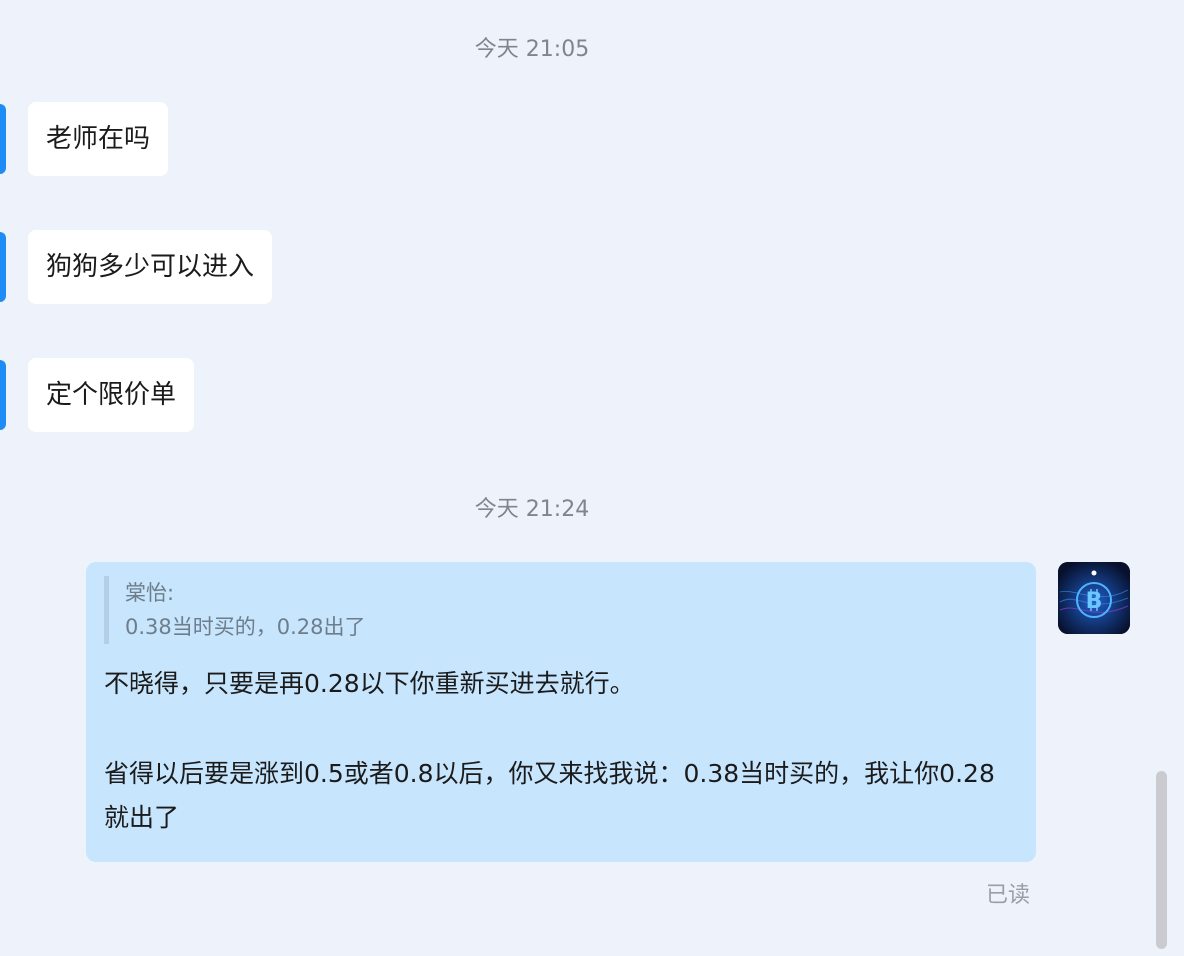 The image size is (1184, 956). What do you see at coordinates (98, 139) in the screenshot?
I see `incoming-message: 老师在吗` at bounding box center [98, 139].